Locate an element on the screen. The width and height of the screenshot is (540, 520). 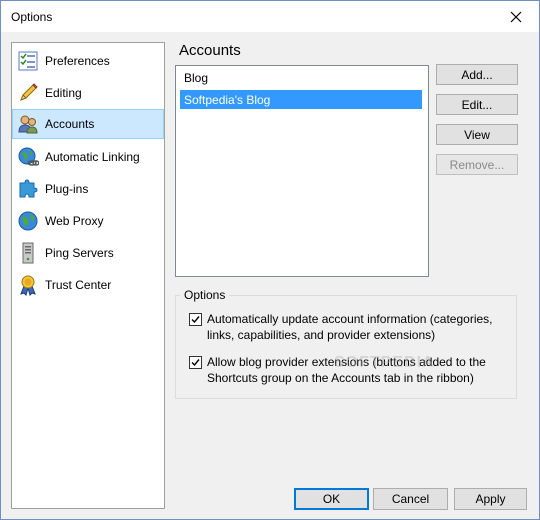
preferences-icon is located at coordinates (28, 61).